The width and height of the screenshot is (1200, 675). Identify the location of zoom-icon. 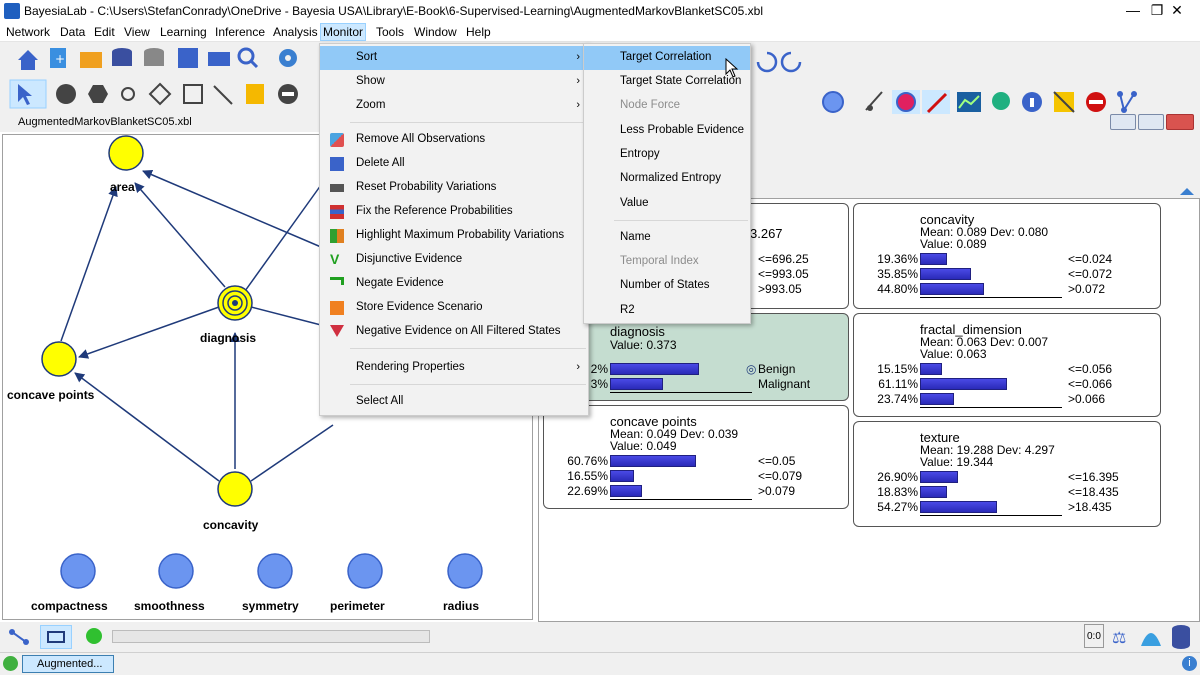
(248, 58).